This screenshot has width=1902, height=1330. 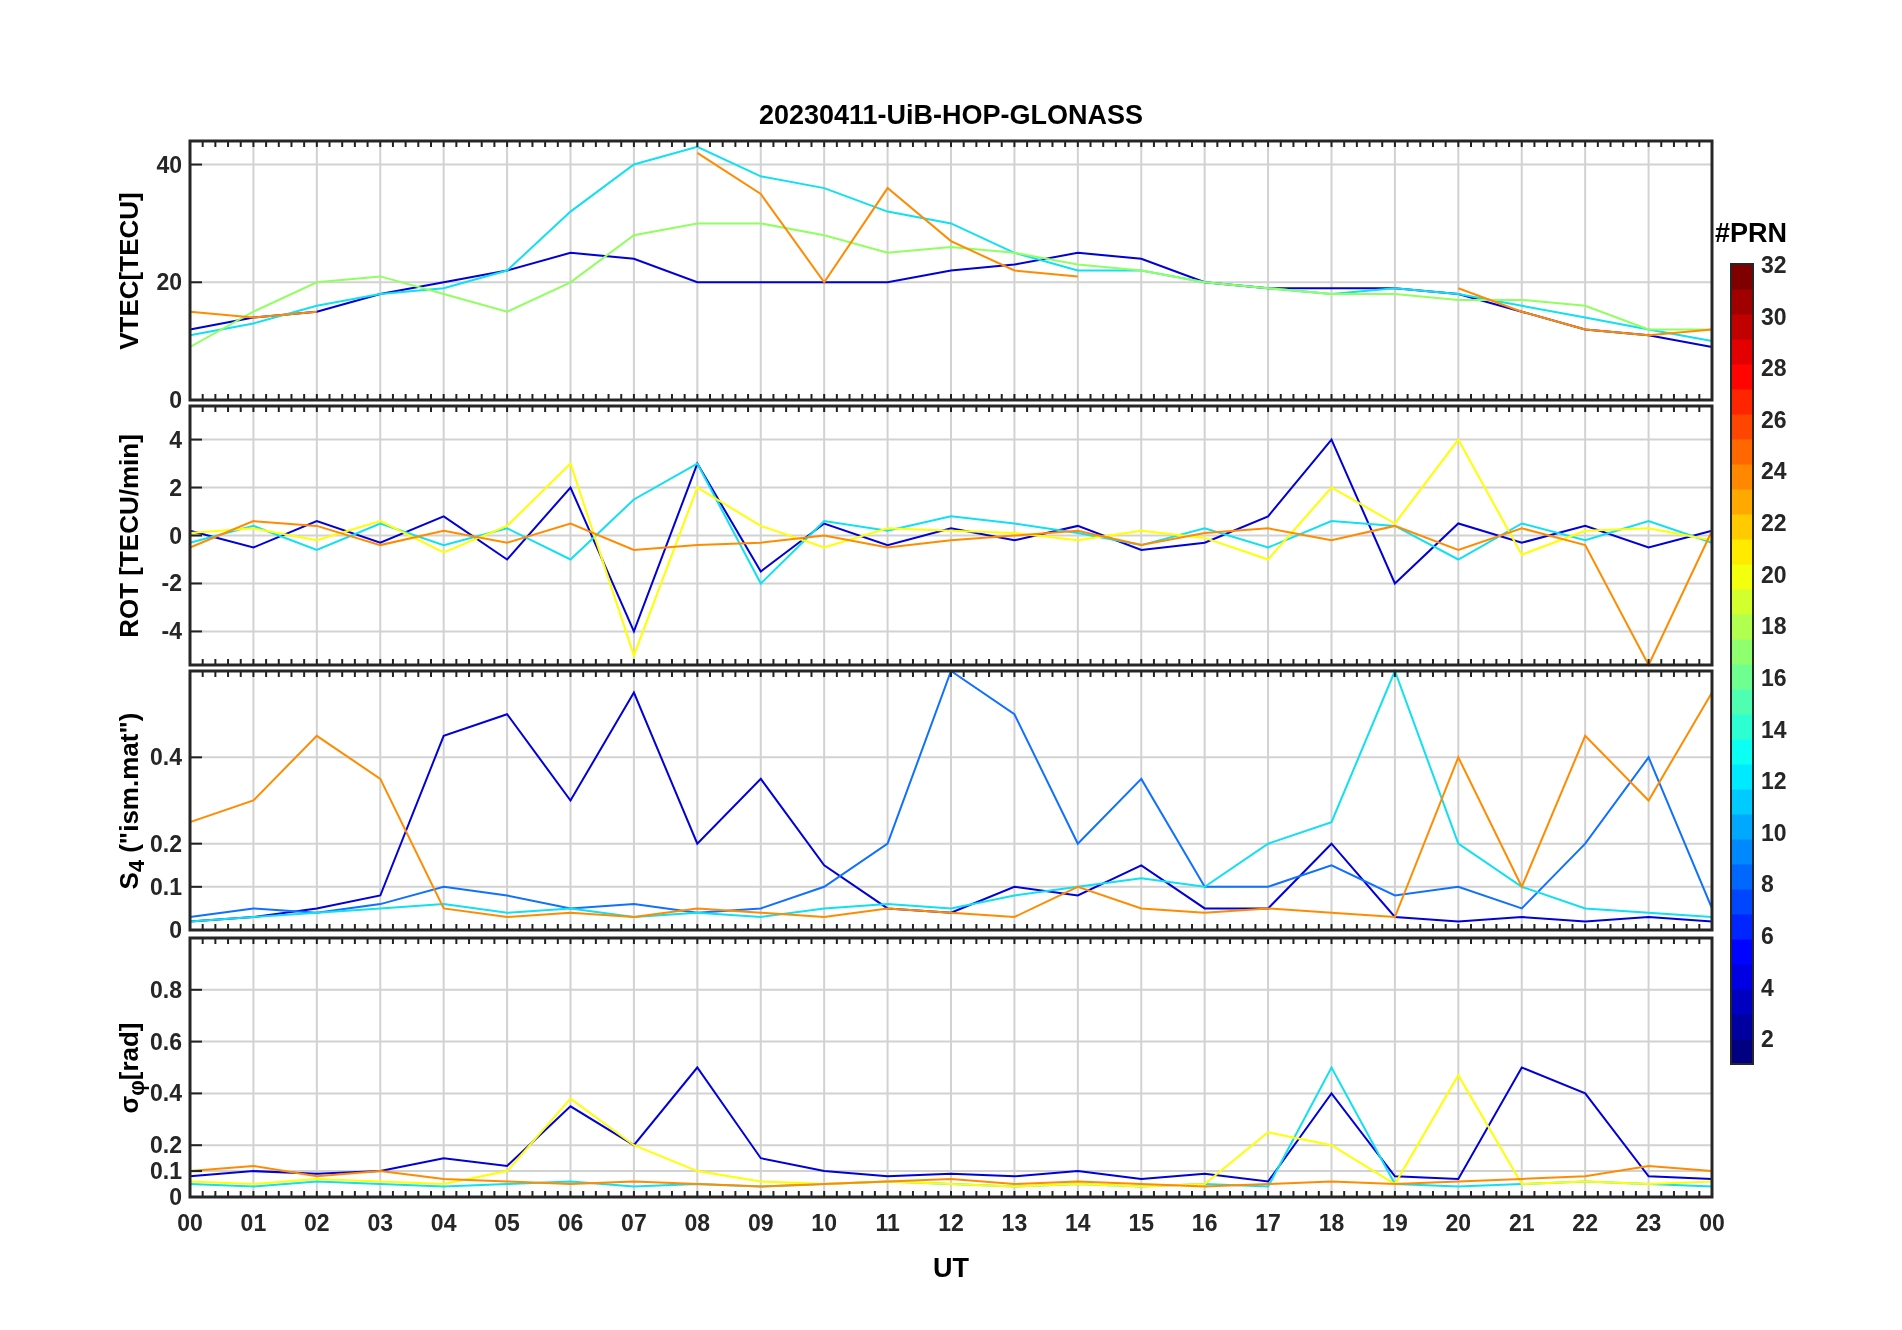 I want to click on tick-label: 40, so click(x=169, y=164).